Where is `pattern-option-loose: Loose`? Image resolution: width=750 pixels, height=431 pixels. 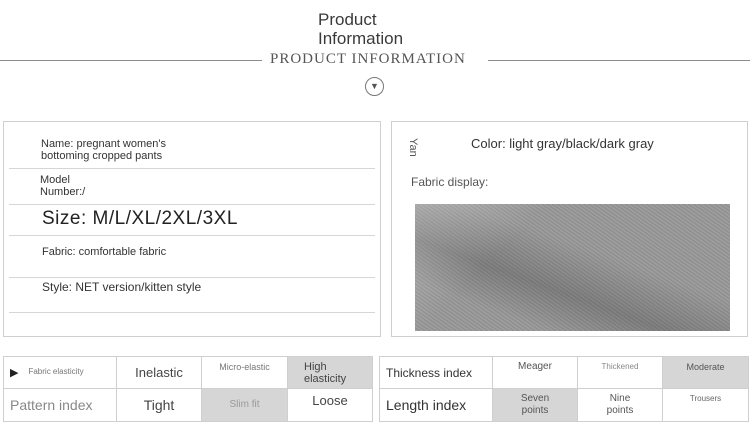 pattern-option-loose: Loose is located at coordinates (330, 405).